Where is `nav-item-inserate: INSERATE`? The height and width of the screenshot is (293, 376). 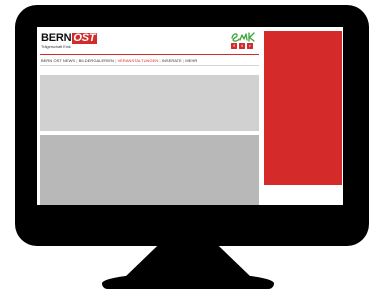
nav-item-inserate: INSERATE is located at coordinates (172, 60).